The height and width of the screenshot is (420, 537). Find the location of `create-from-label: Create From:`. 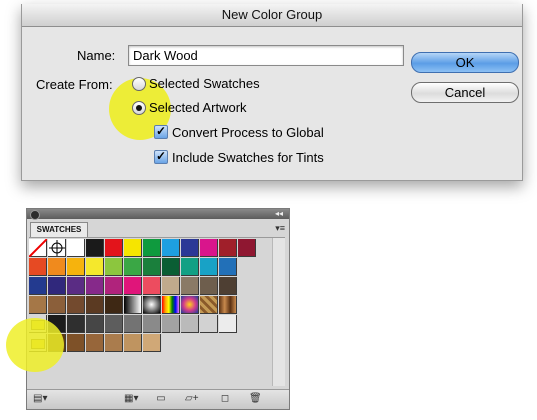

create-from-label: Create From: is located at coordinates (74, 84).